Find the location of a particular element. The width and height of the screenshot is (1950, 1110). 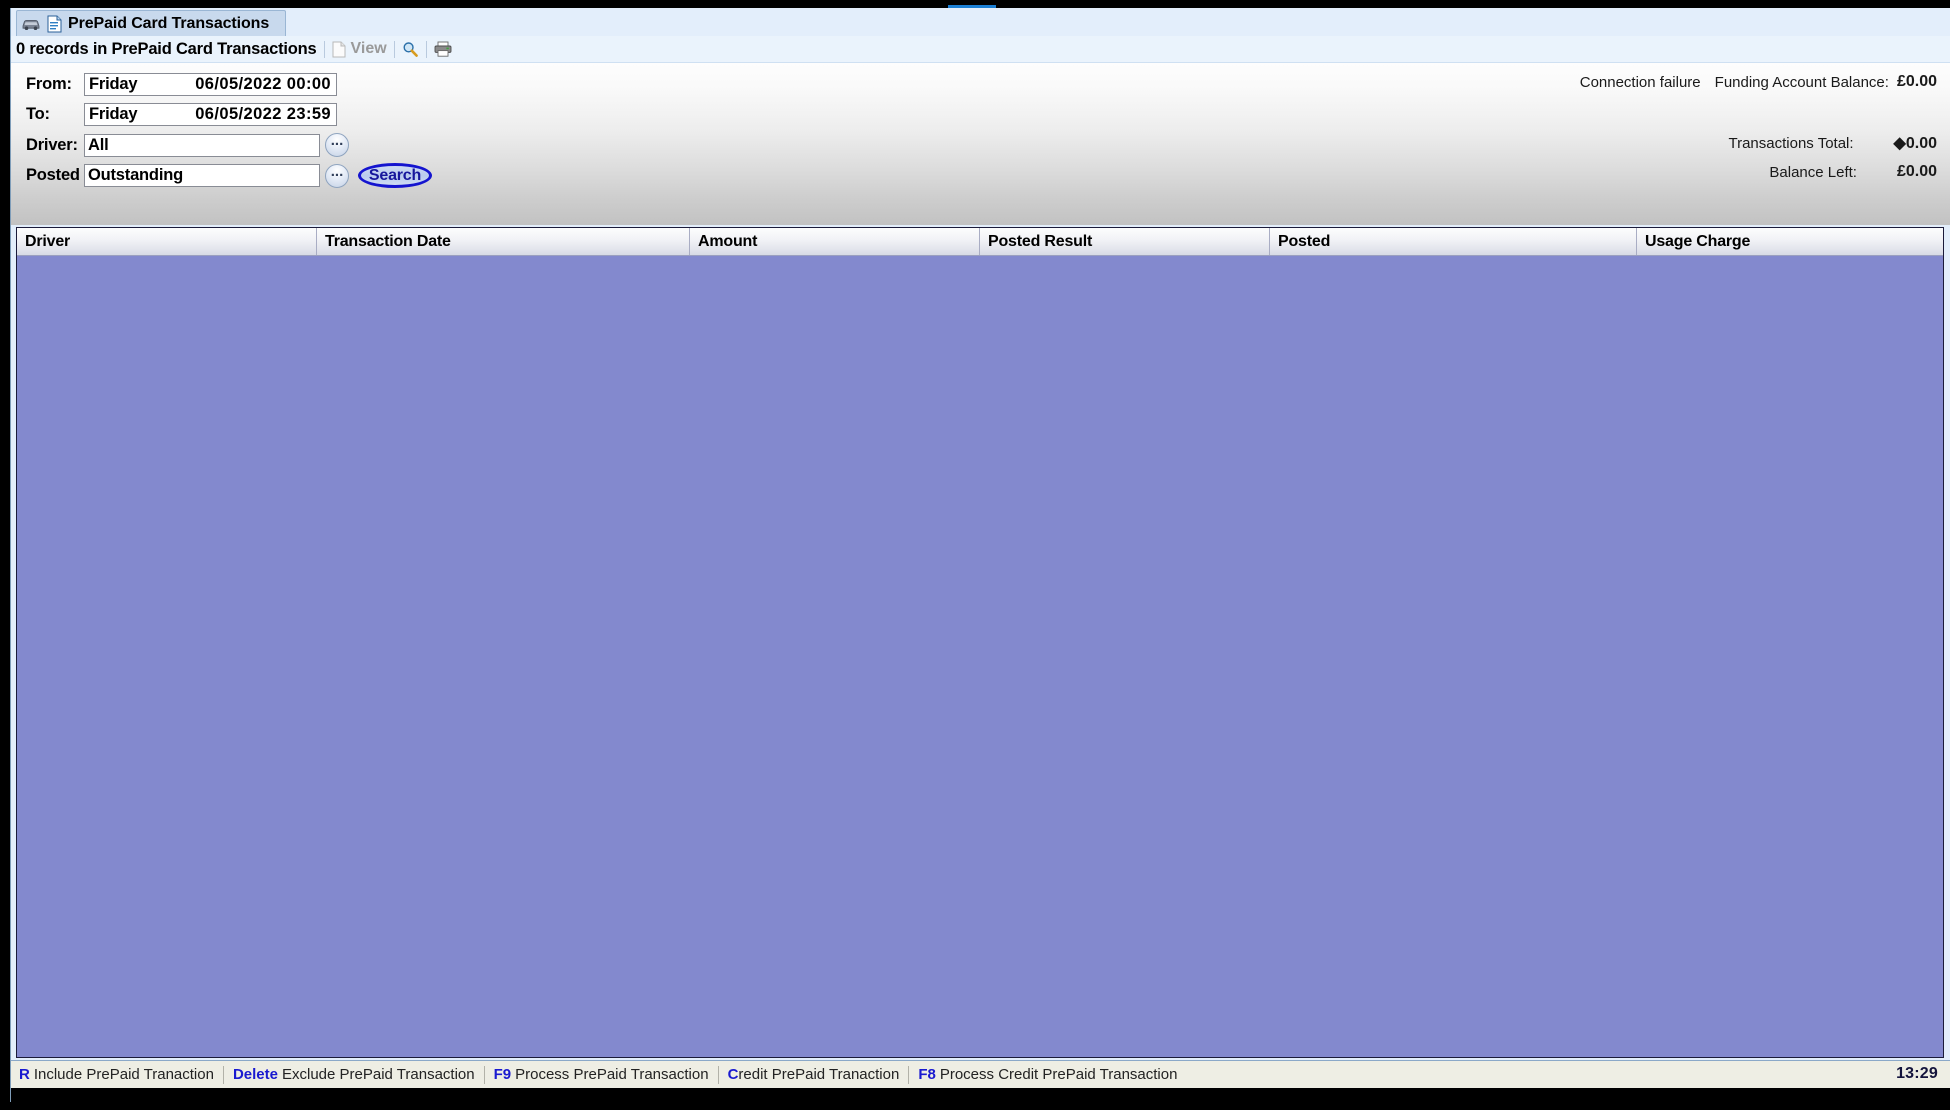

status-shortcut: Credit PrePaid Tranaction is located at coordinates (814, 1074).